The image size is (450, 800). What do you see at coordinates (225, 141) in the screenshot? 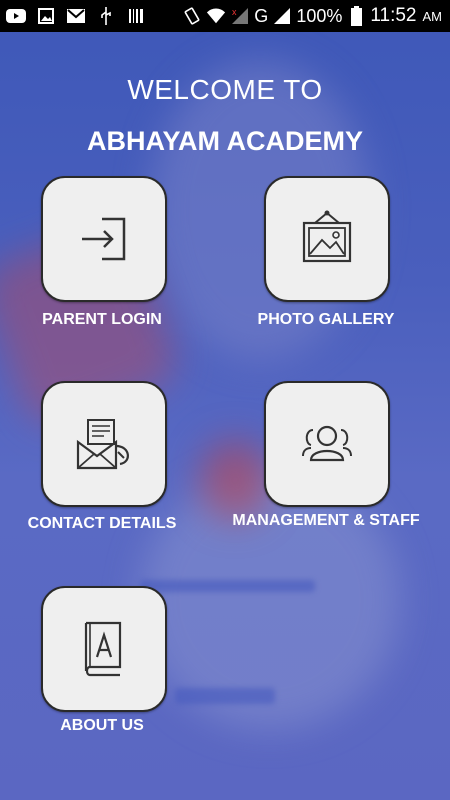
I see `school-name-heading: ABHAYAM ACADEMY` at bounding box center [225, 141].